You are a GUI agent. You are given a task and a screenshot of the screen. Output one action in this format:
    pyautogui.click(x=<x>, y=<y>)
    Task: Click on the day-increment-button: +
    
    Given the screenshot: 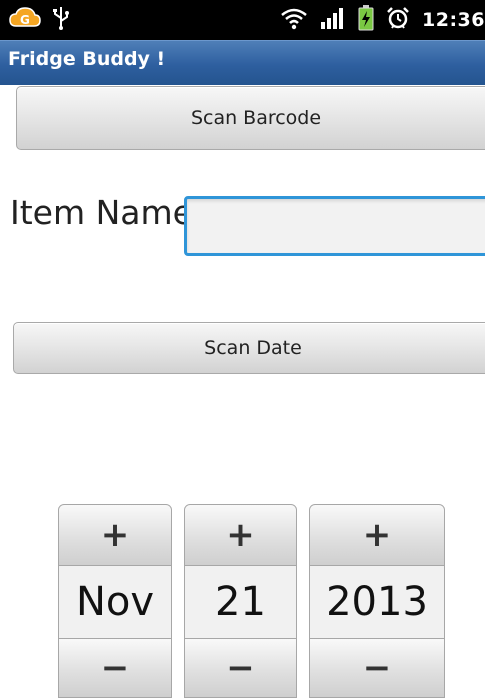 What is the action you would take?
    pyautogui.click(x=240, y=535)
    